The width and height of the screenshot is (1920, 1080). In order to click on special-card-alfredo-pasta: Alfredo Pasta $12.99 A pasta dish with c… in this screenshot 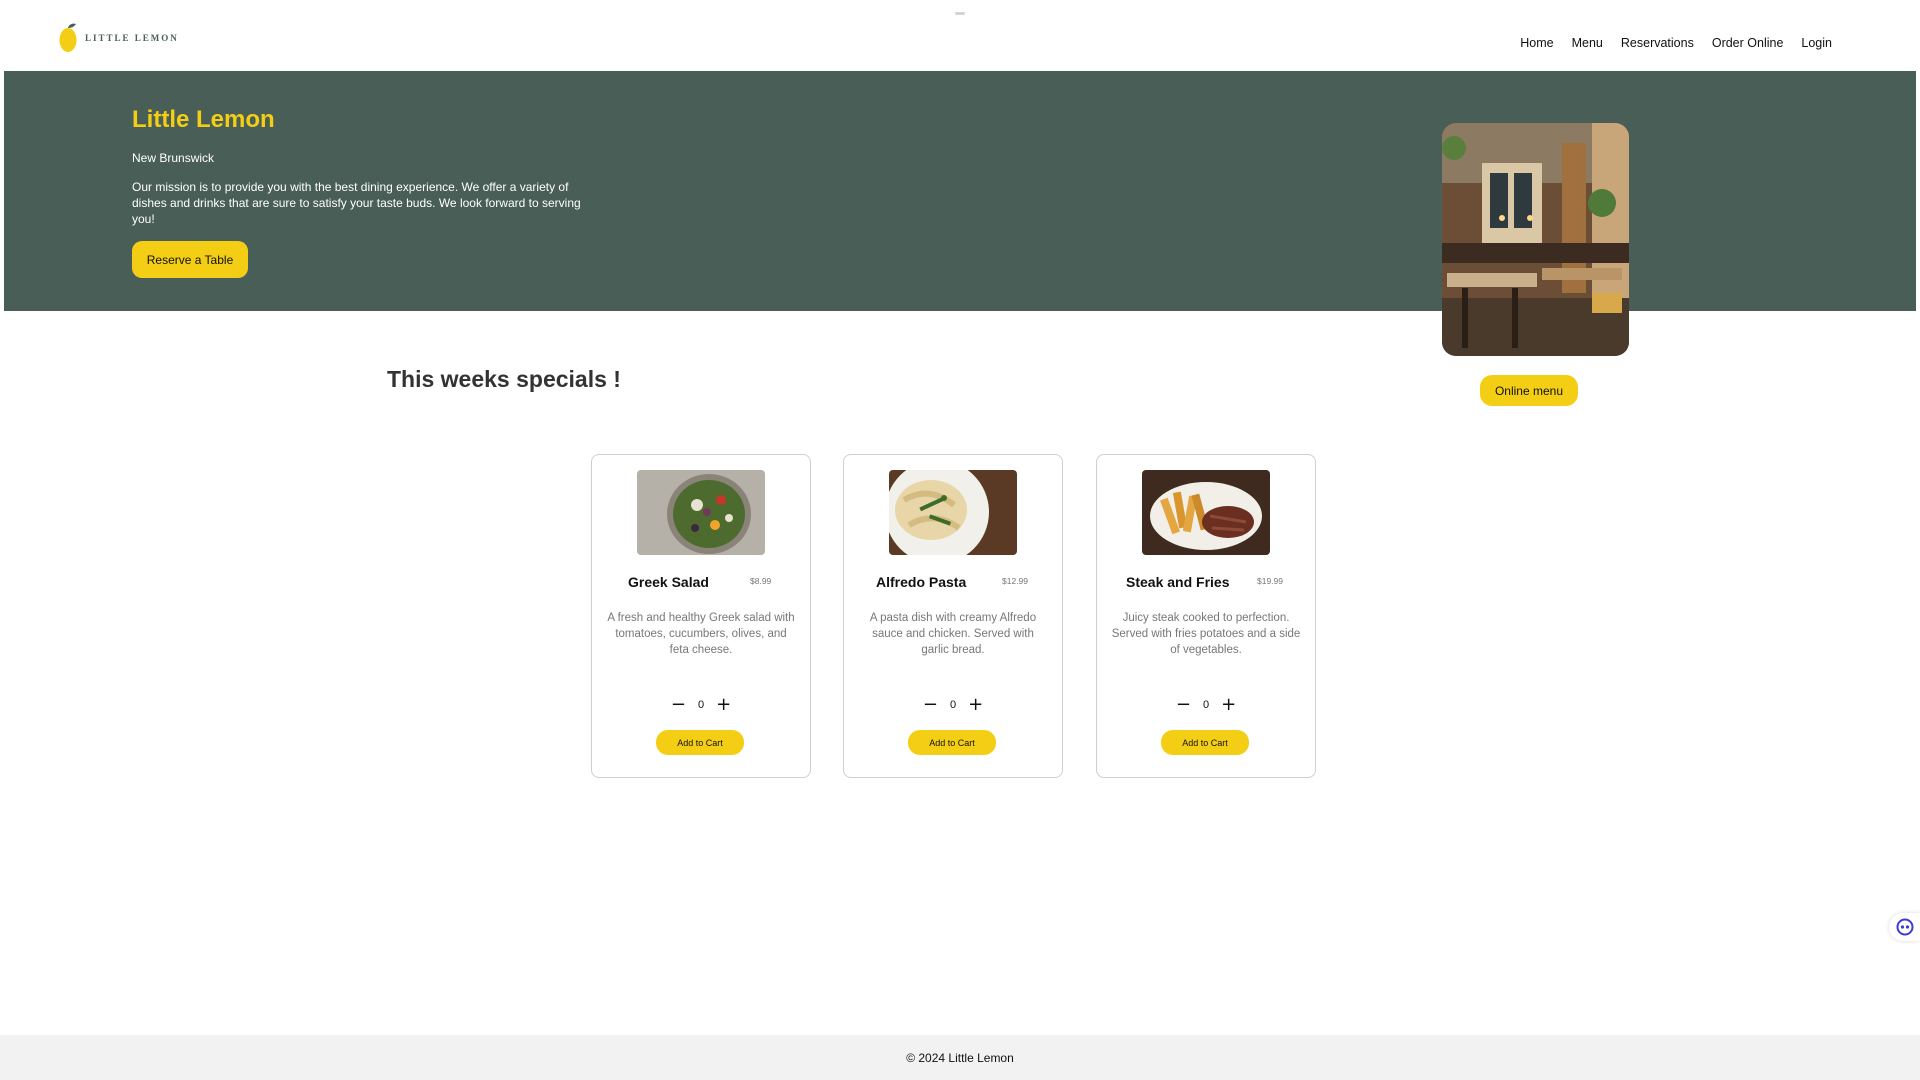, I will do `click(953, 616)`.